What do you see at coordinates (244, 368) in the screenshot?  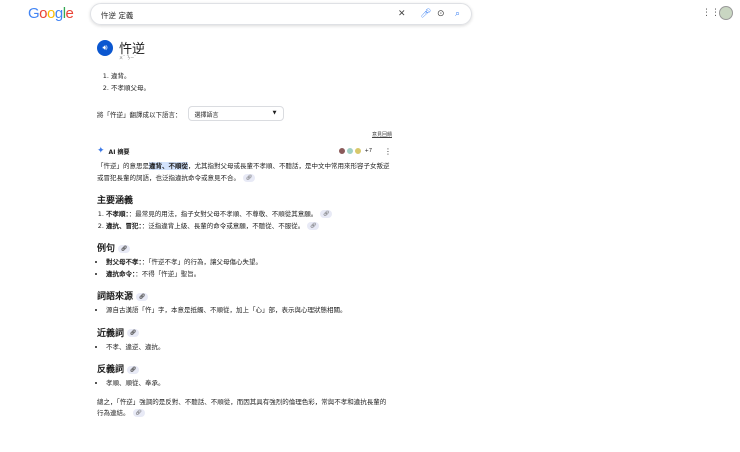 I see `section-heading: 反義詞 🔗︎` at bounding box center [244, 368].